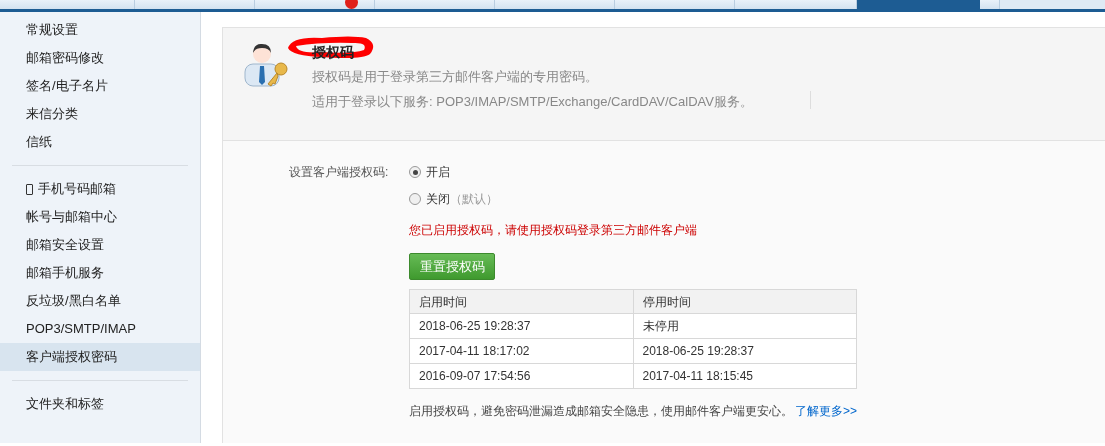  I want to click on info-text: 启用授权码，避免密码泄漏造成邮箱安全隐患，使用邮件客户端更安心。, so click(601, 411).